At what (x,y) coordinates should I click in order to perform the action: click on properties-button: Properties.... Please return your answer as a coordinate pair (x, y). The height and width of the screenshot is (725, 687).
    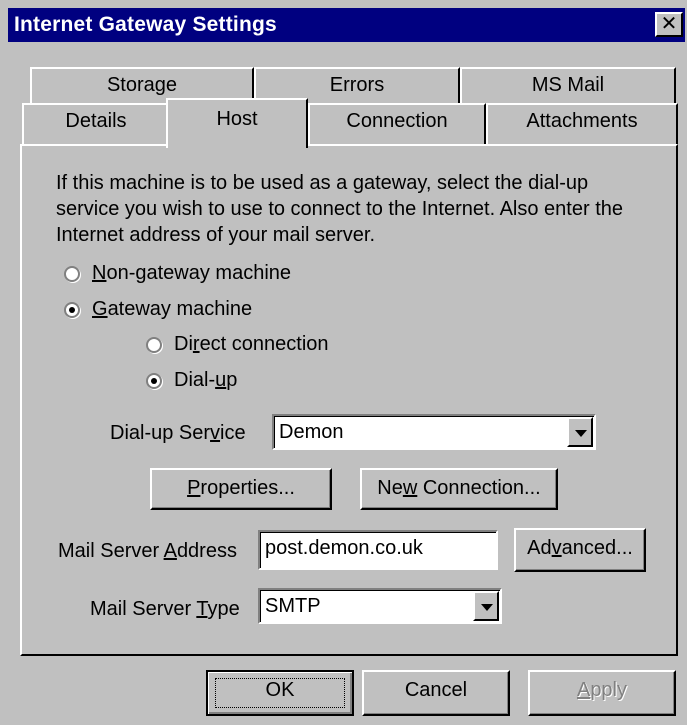
    Looking at the image, I should click on (241, 489).